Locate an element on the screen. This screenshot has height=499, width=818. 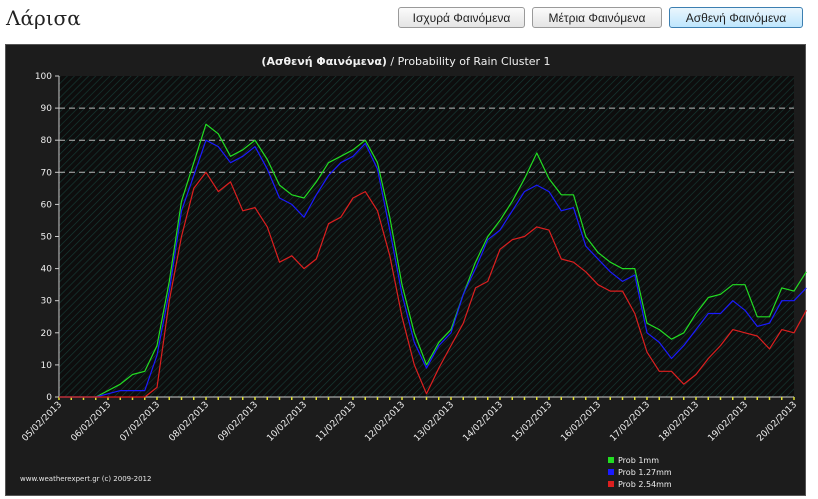
y-tick-label: 60 is located at coordinates (47, 205).